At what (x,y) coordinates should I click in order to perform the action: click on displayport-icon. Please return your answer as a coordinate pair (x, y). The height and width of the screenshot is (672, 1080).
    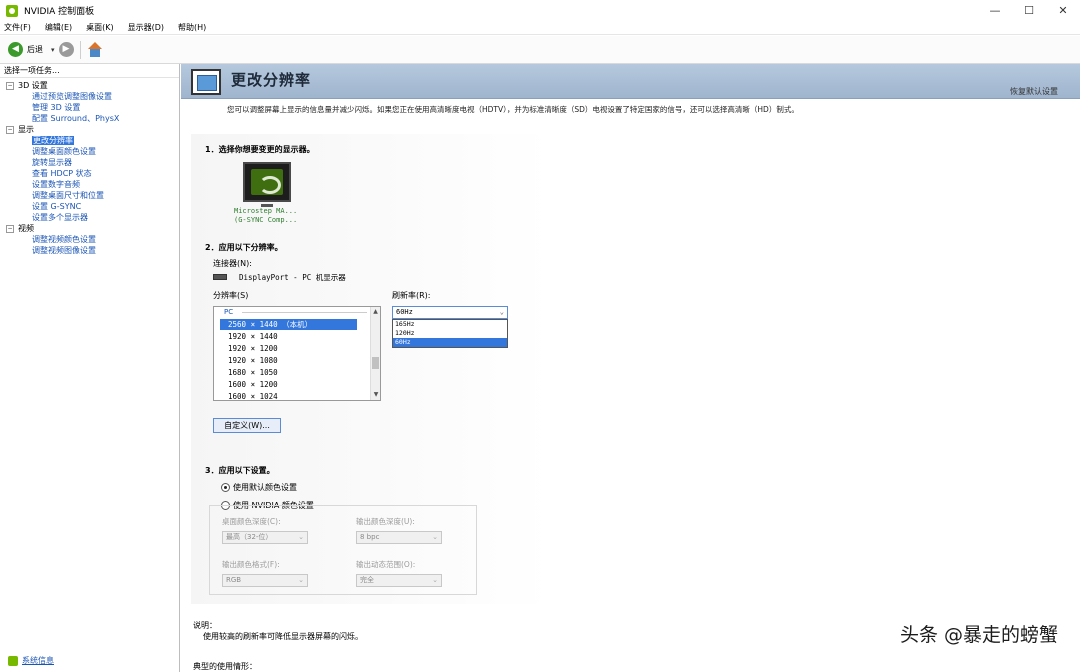
    Looking at the image, I should click on (220, 277).